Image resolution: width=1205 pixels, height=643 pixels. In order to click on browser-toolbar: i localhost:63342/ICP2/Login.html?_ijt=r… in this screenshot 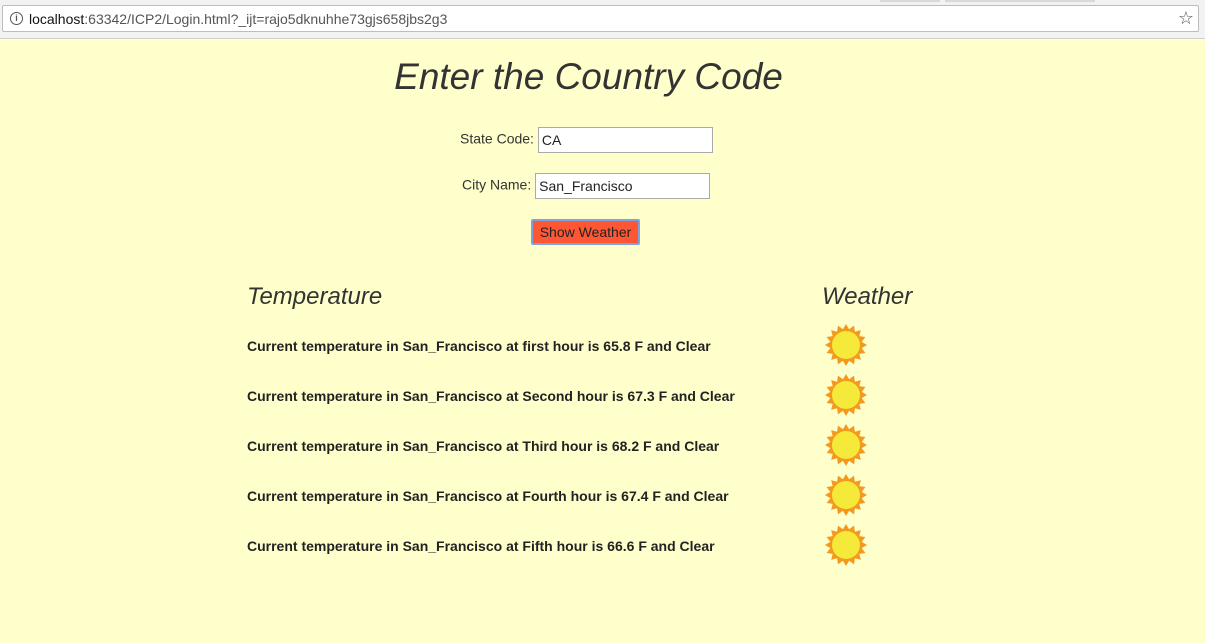, I will do `click(602, 19)`.